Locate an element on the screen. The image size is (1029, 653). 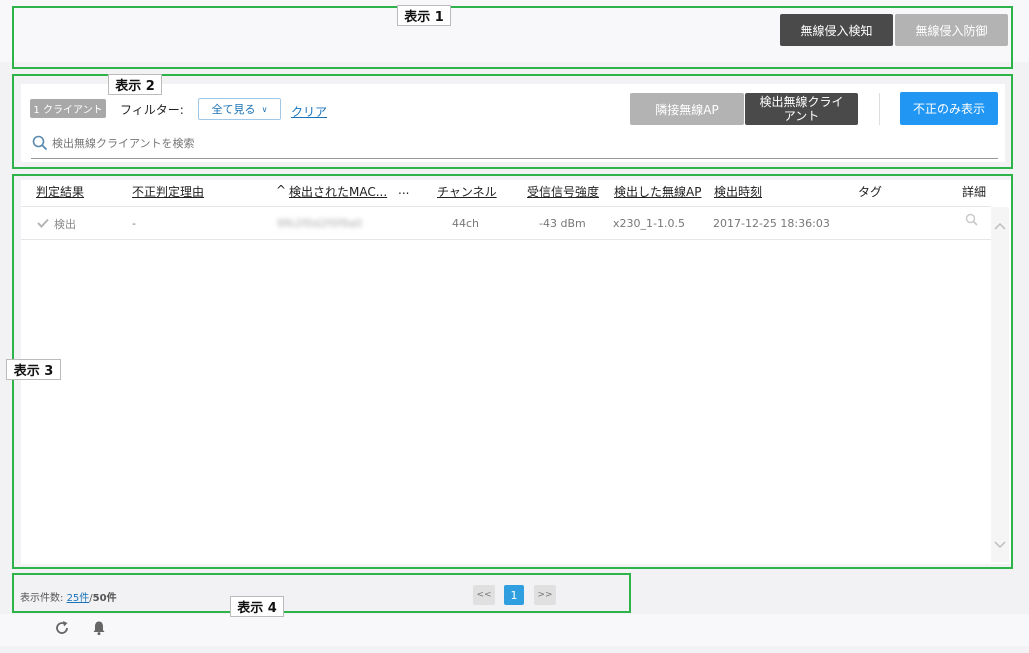
annotation-label-2: 表示 2 is located at coordinates (135, 84).